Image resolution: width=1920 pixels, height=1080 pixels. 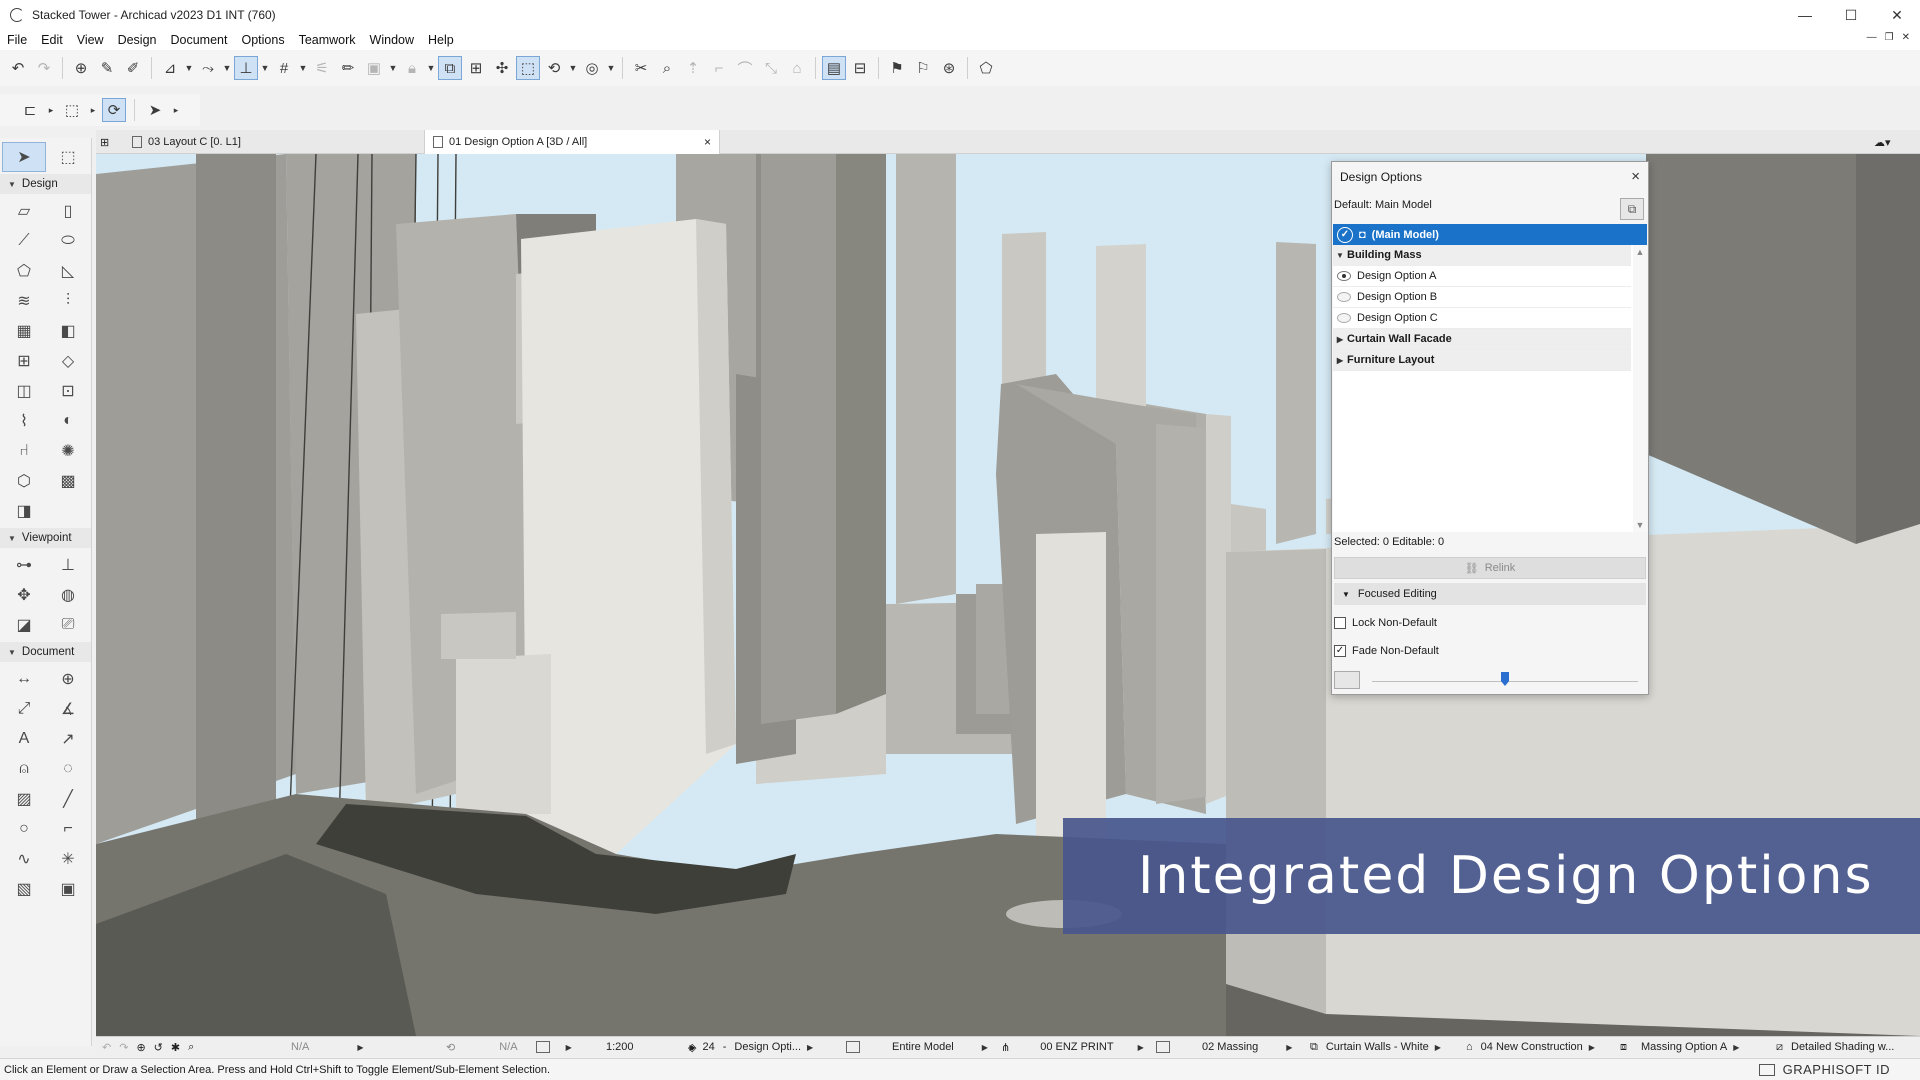 I want to click on scissors-icon: ✂, so click(x=641, y=68).